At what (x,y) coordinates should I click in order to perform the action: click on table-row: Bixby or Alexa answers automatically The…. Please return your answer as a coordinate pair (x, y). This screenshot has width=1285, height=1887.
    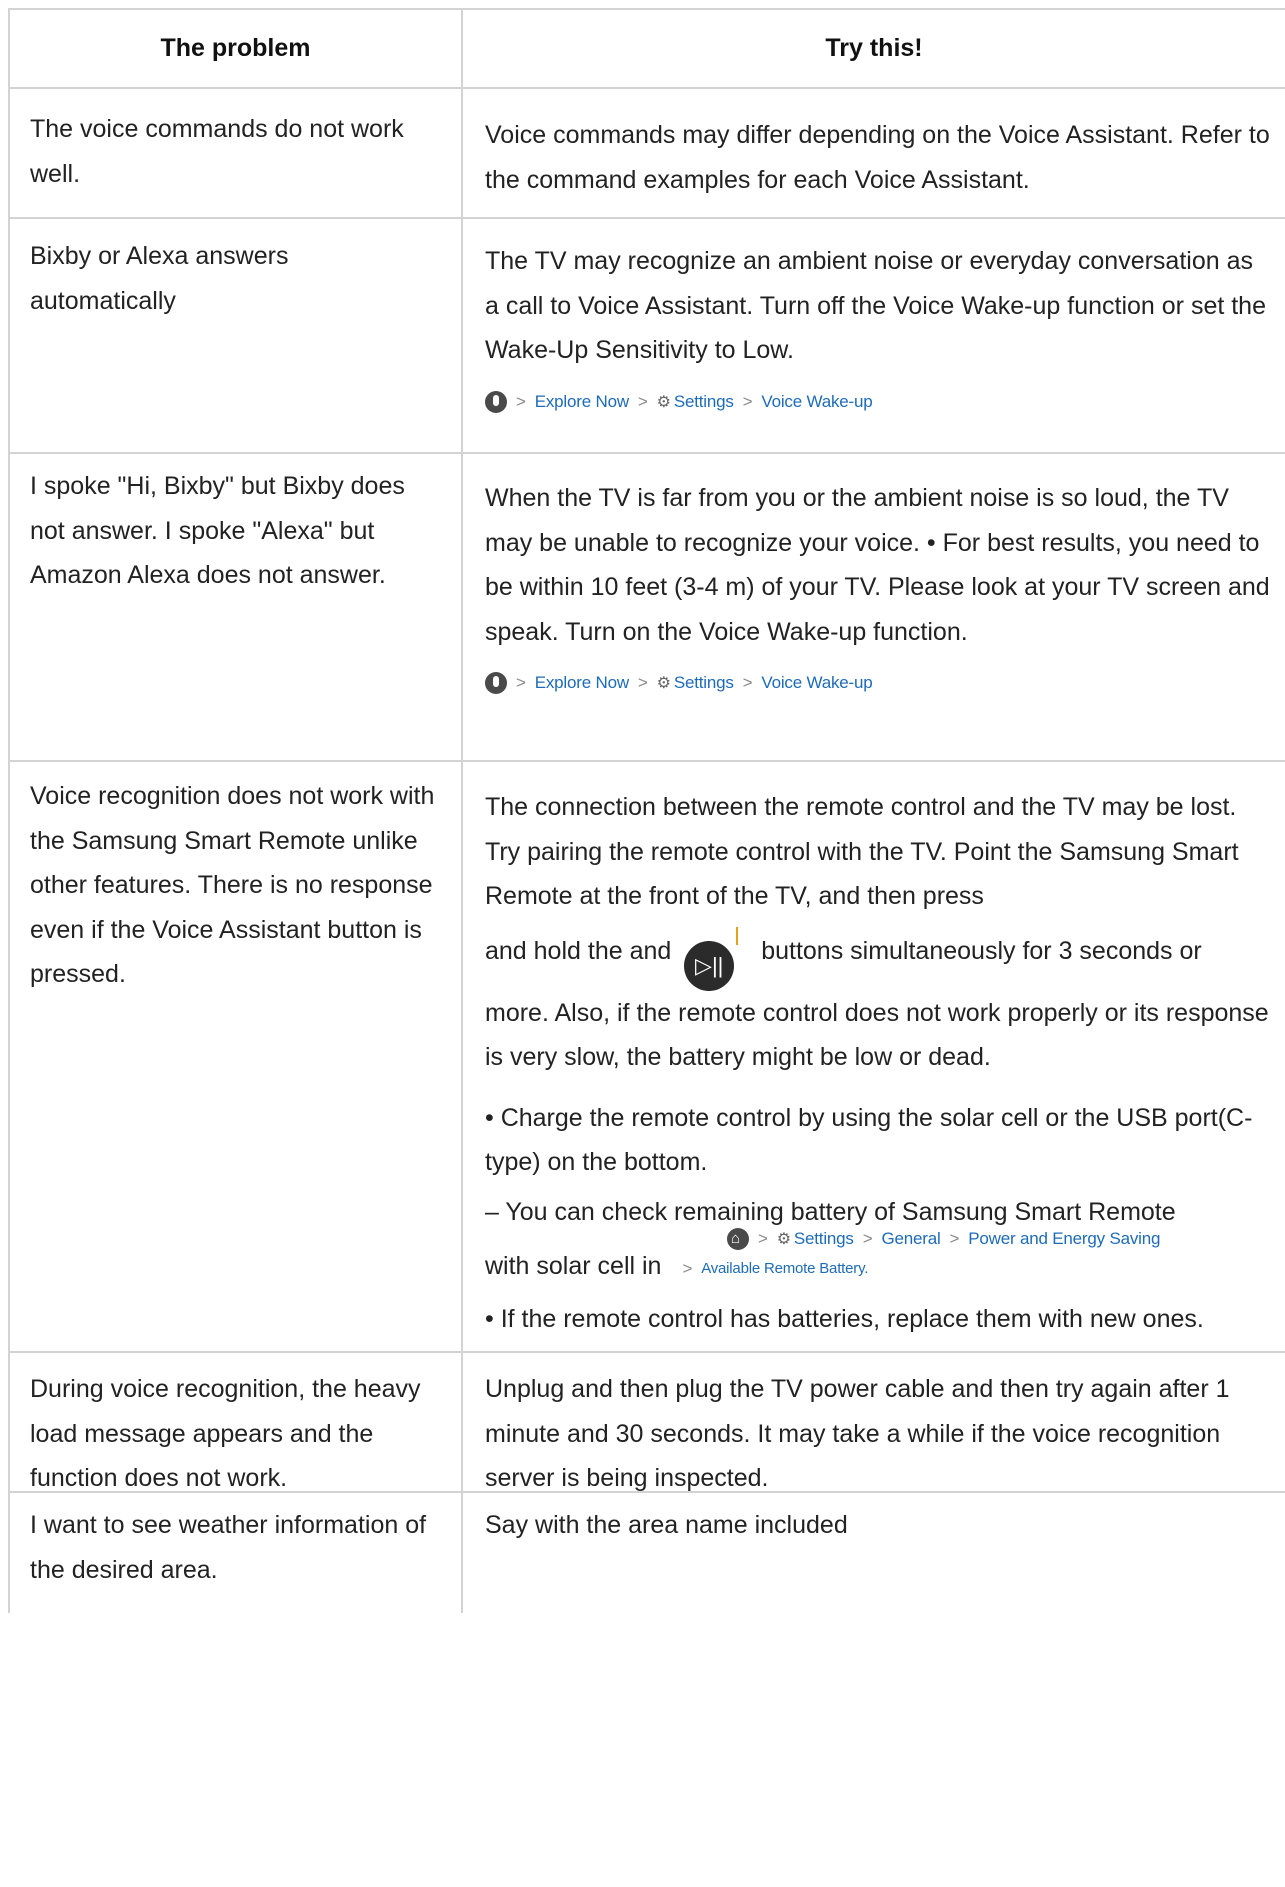
    Looking at the image, I should click on (646, 336).